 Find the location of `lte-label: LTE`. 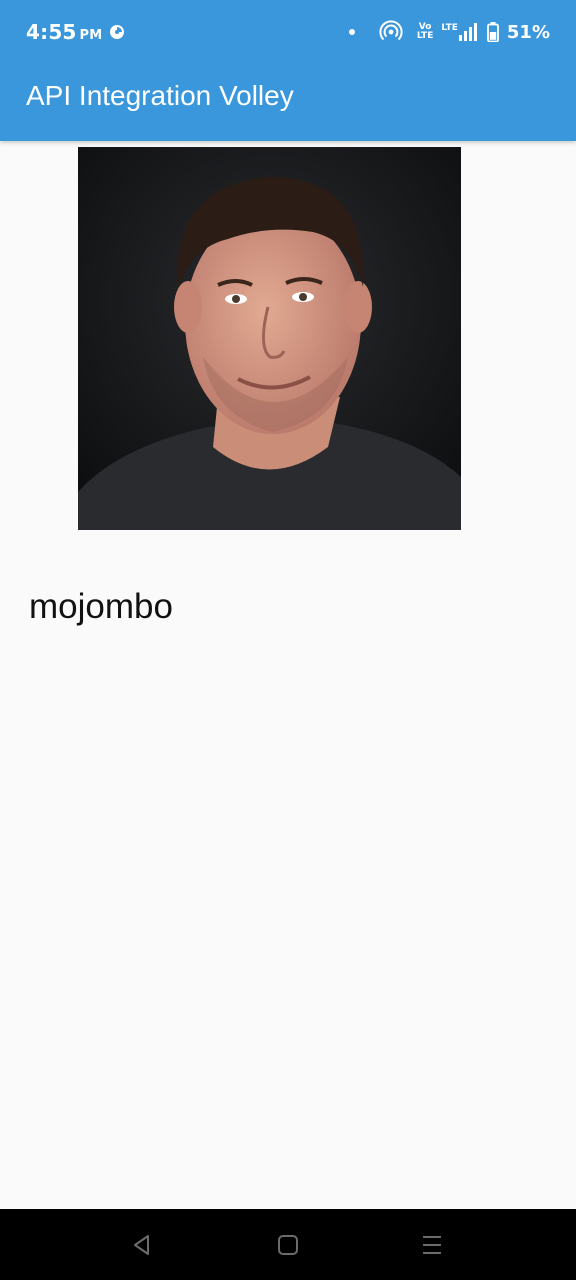

lte-label: LTE is located at coordinates (449, 28).